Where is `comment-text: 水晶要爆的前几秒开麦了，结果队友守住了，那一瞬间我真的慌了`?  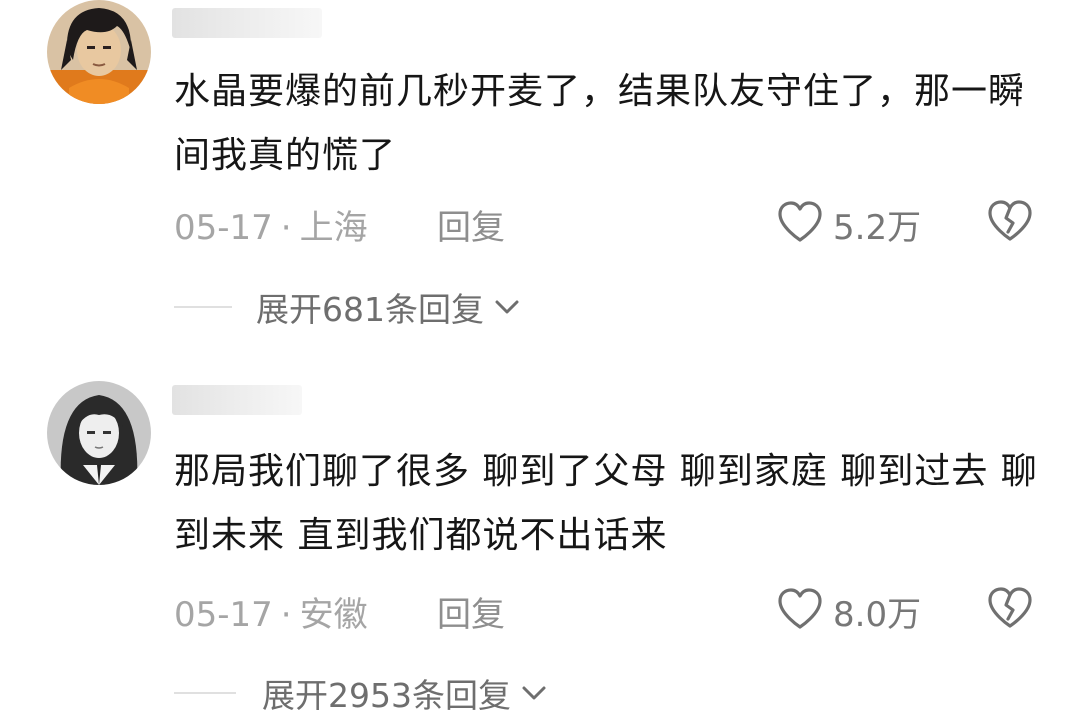 comment-text: 水晶要爆的前几秒开麦了，结果队友守住了，那一瞬间我真的慌了 is located at coordinates (600, 123).